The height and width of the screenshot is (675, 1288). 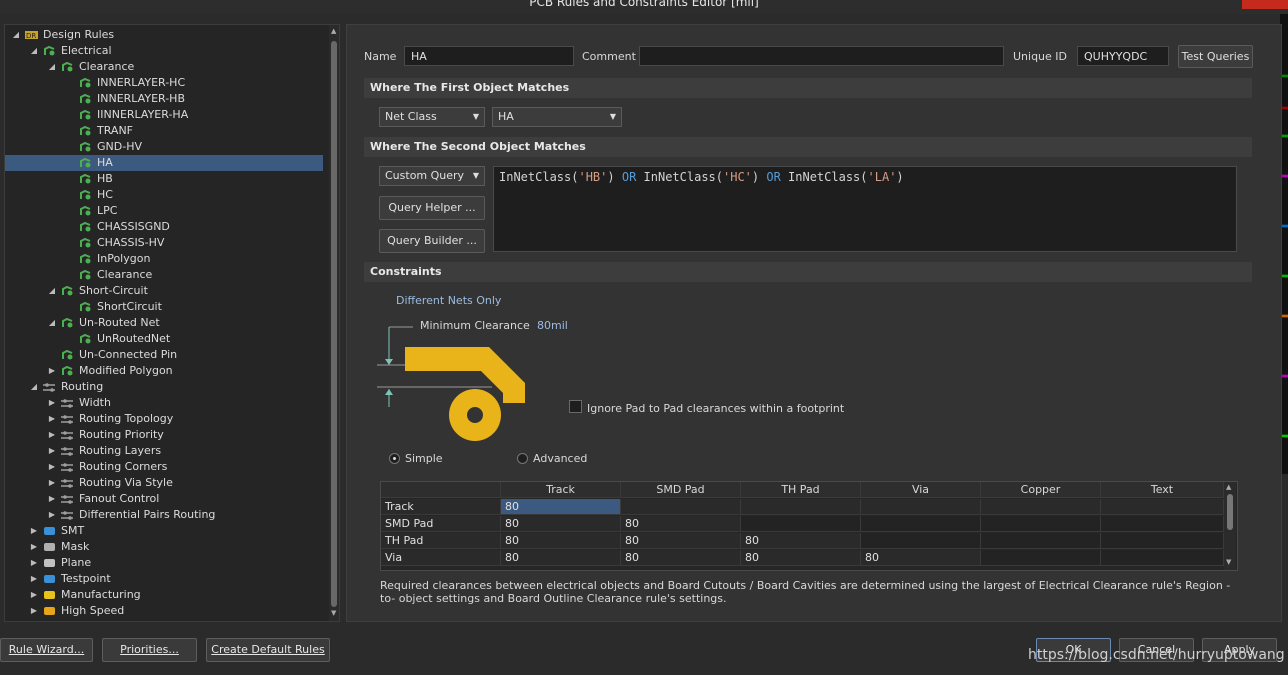 I want to click on tree-item-high-speed: ▶ High Speed, so click(x=165, y=611).